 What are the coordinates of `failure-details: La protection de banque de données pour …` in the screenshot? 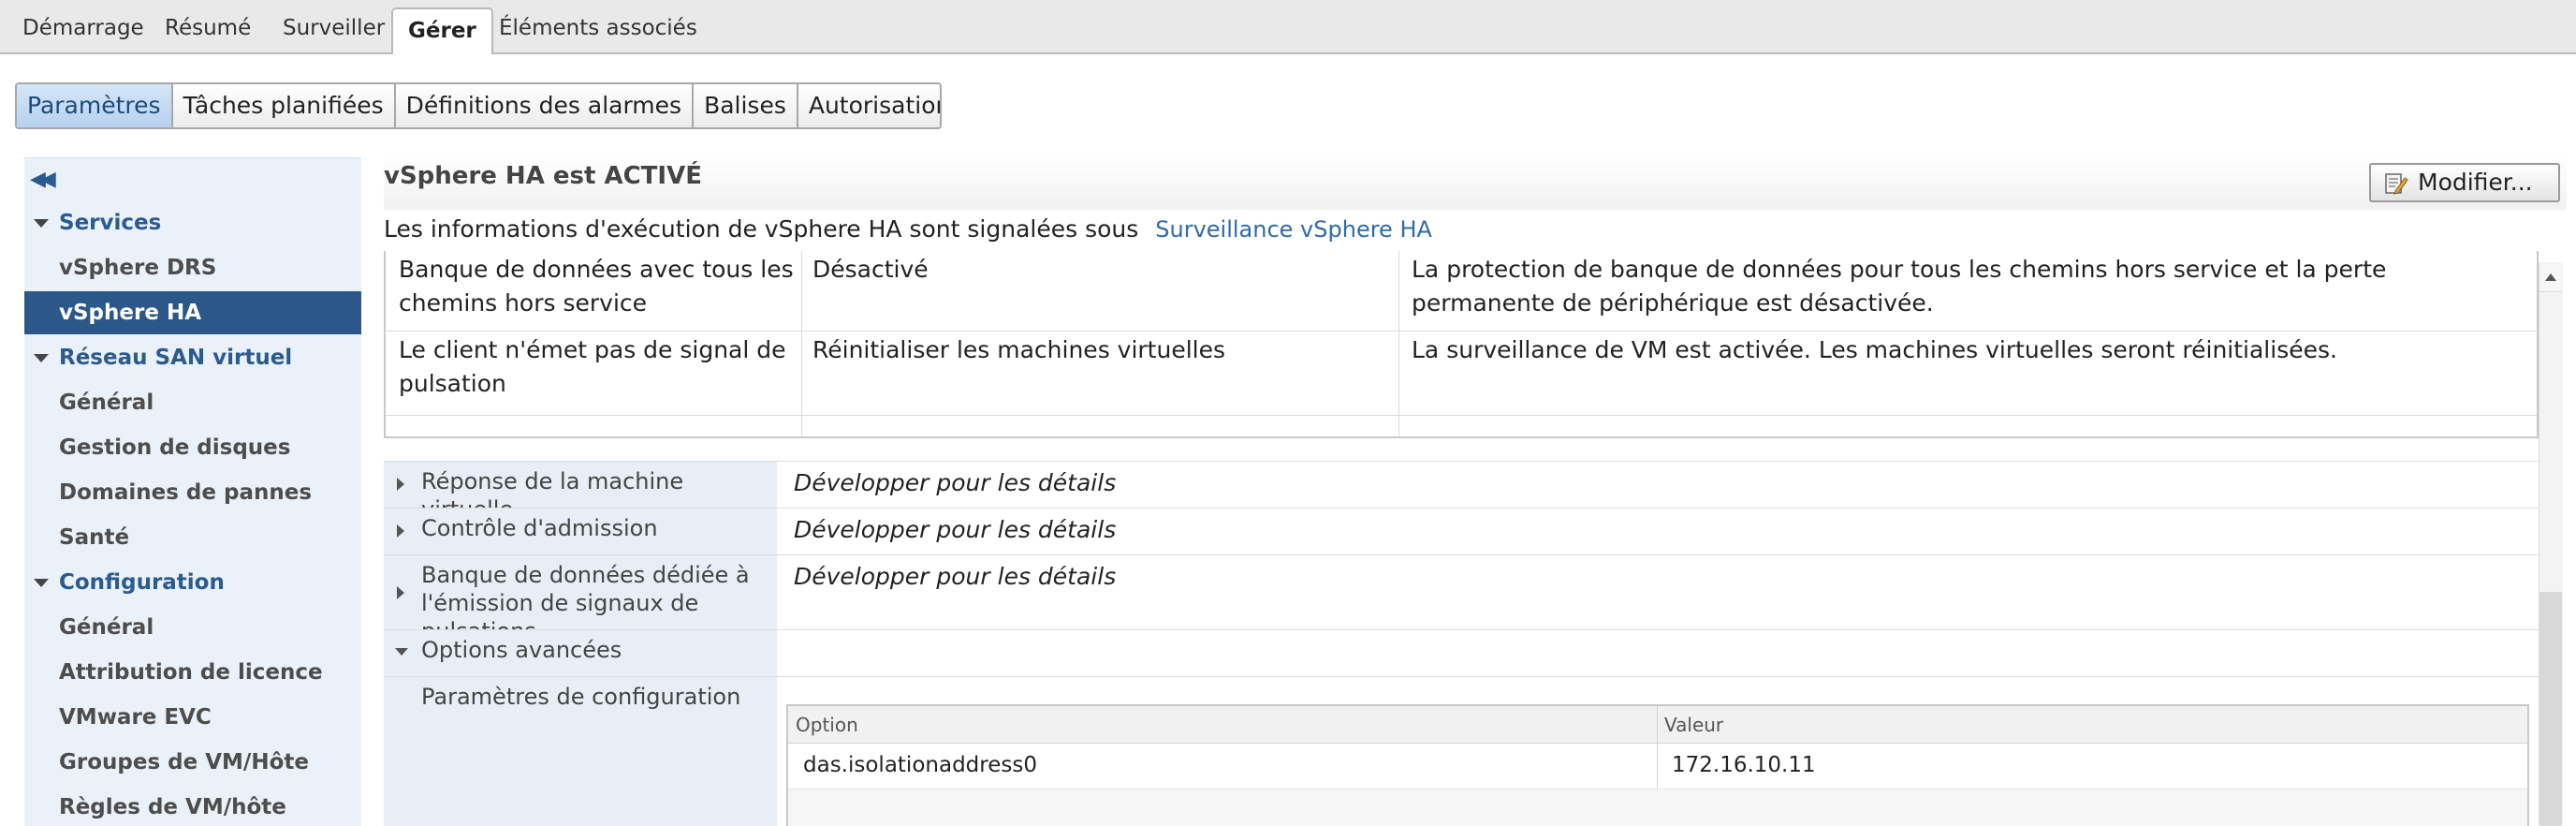 It's located at (1899, 286).